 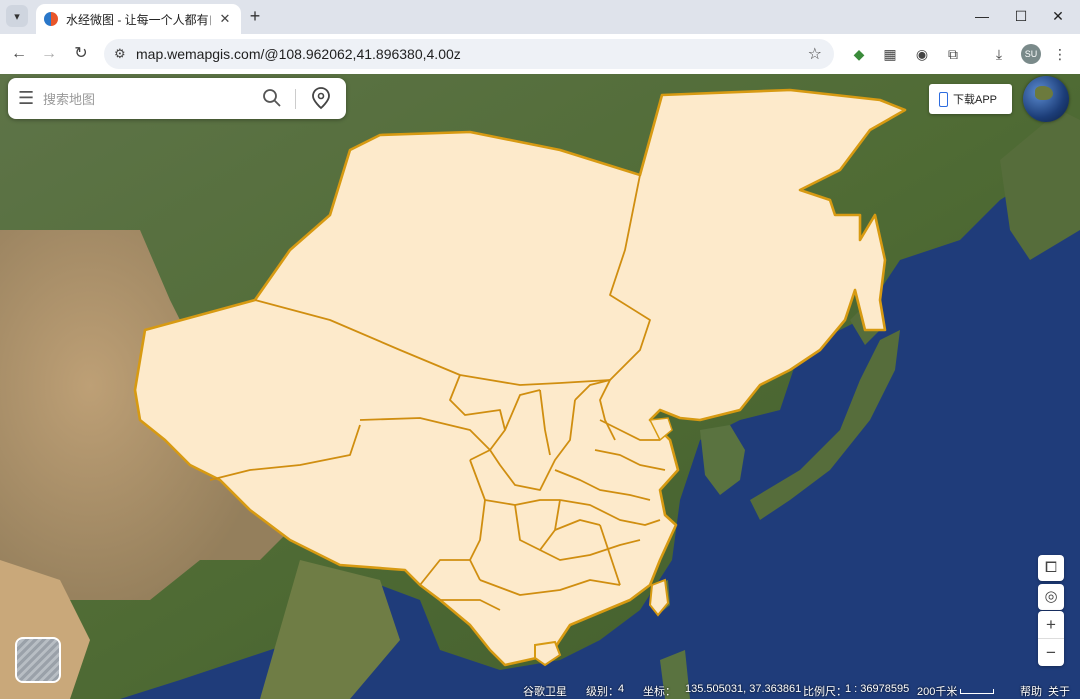 I want to click on bookmark-star-icon: ☆, so click(x=815, y=54).